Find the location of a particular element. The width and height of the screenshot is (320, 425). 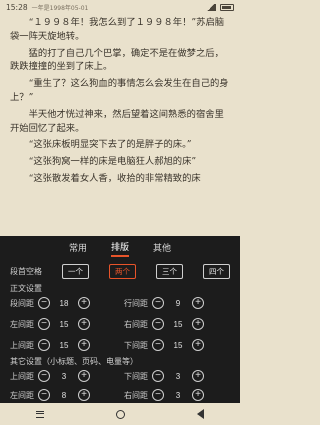

paragraph: “１９９８年！我怎么到了１９９８年！”苏启脑袋一阵天旋地转。 is located at coordinates (117, 29).